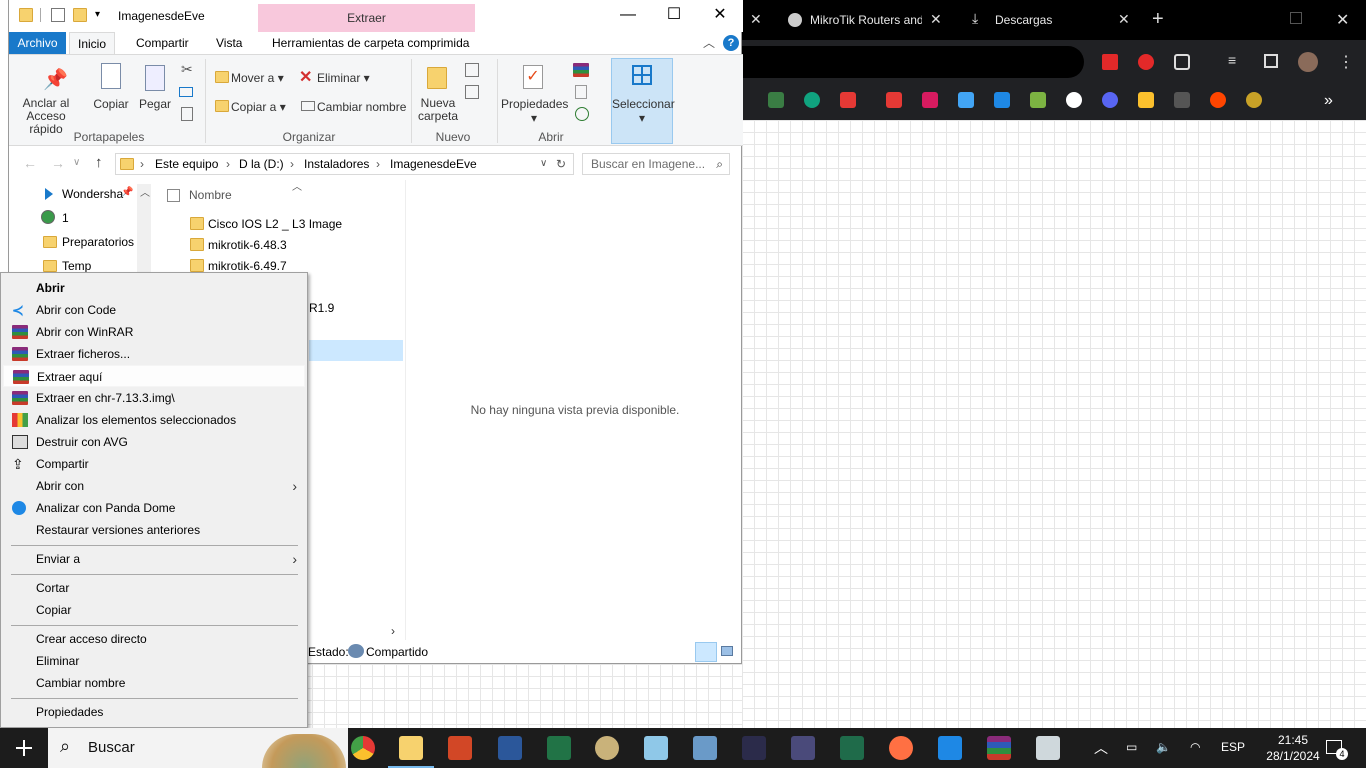  Describe the element at coordinates (561, 164) in the screenshot. I see `refresh-icon: ↻` at that location.